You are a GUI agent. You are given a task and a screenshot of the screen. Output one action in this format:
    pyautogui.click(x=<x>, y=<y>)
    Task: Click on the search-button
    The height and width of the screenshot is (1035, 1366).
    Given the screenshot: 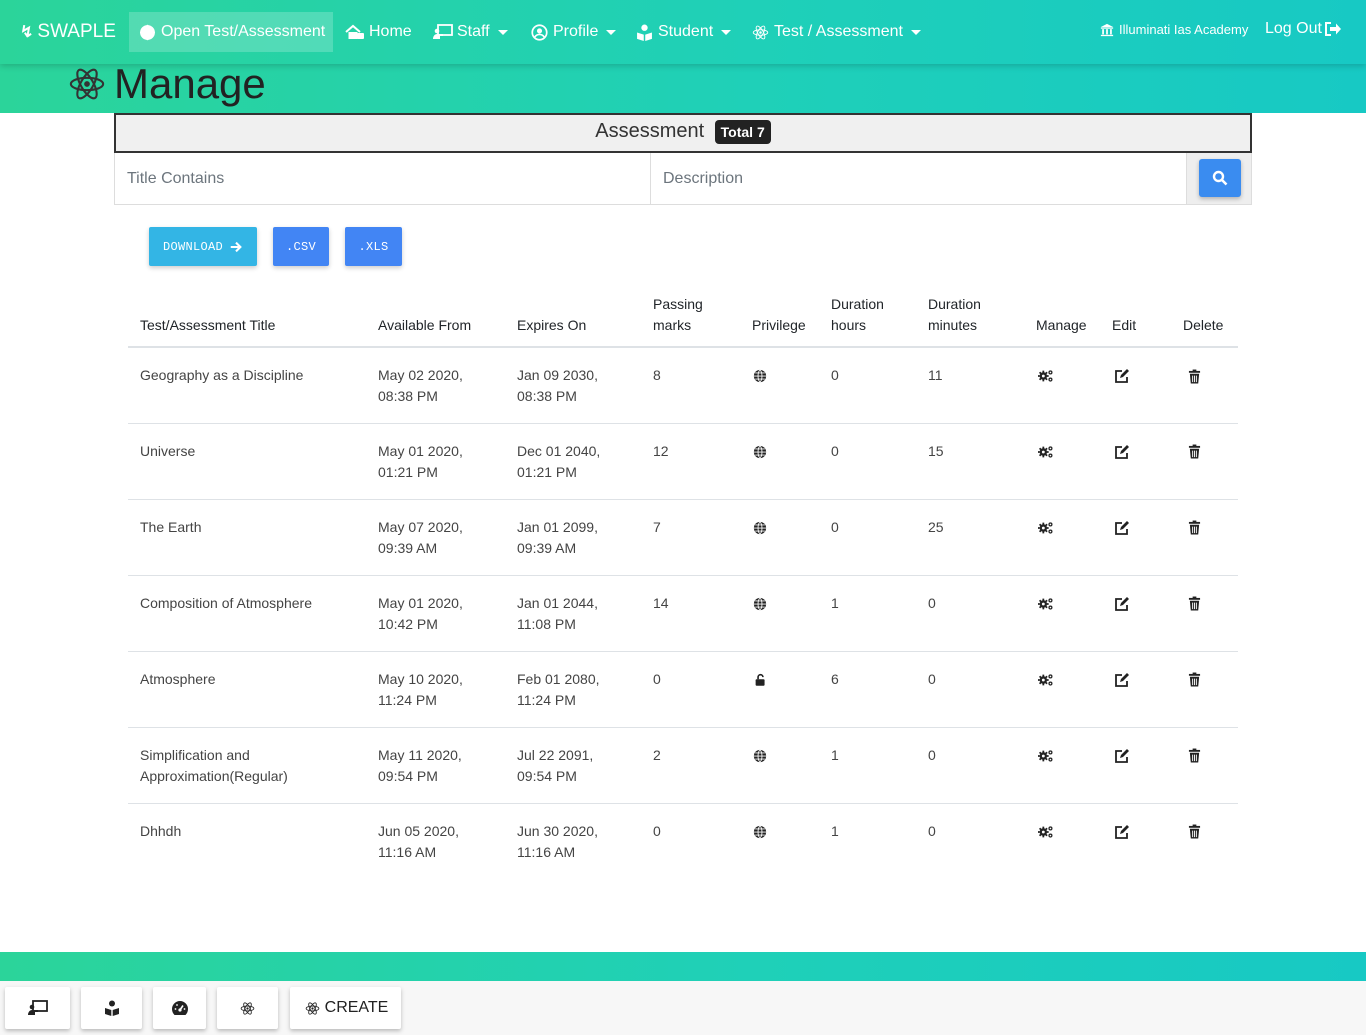 What is the action you would take?
    pyautogui.click(x=1220, y=178)
    